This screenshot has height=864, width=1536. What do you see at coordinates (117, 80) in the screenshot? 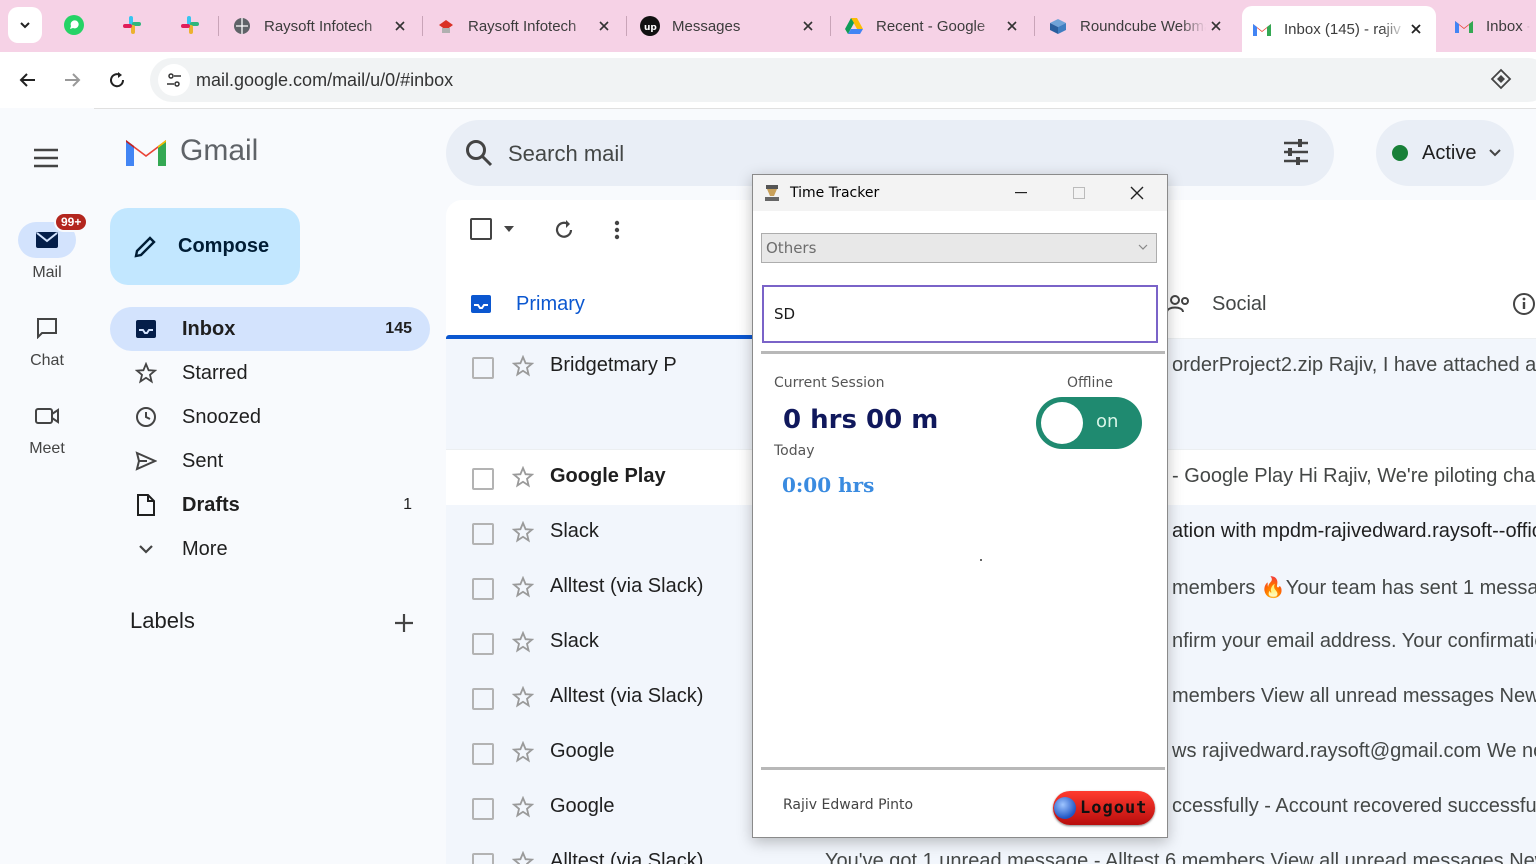
I see `reload-button` at bounding box center [117, 80].